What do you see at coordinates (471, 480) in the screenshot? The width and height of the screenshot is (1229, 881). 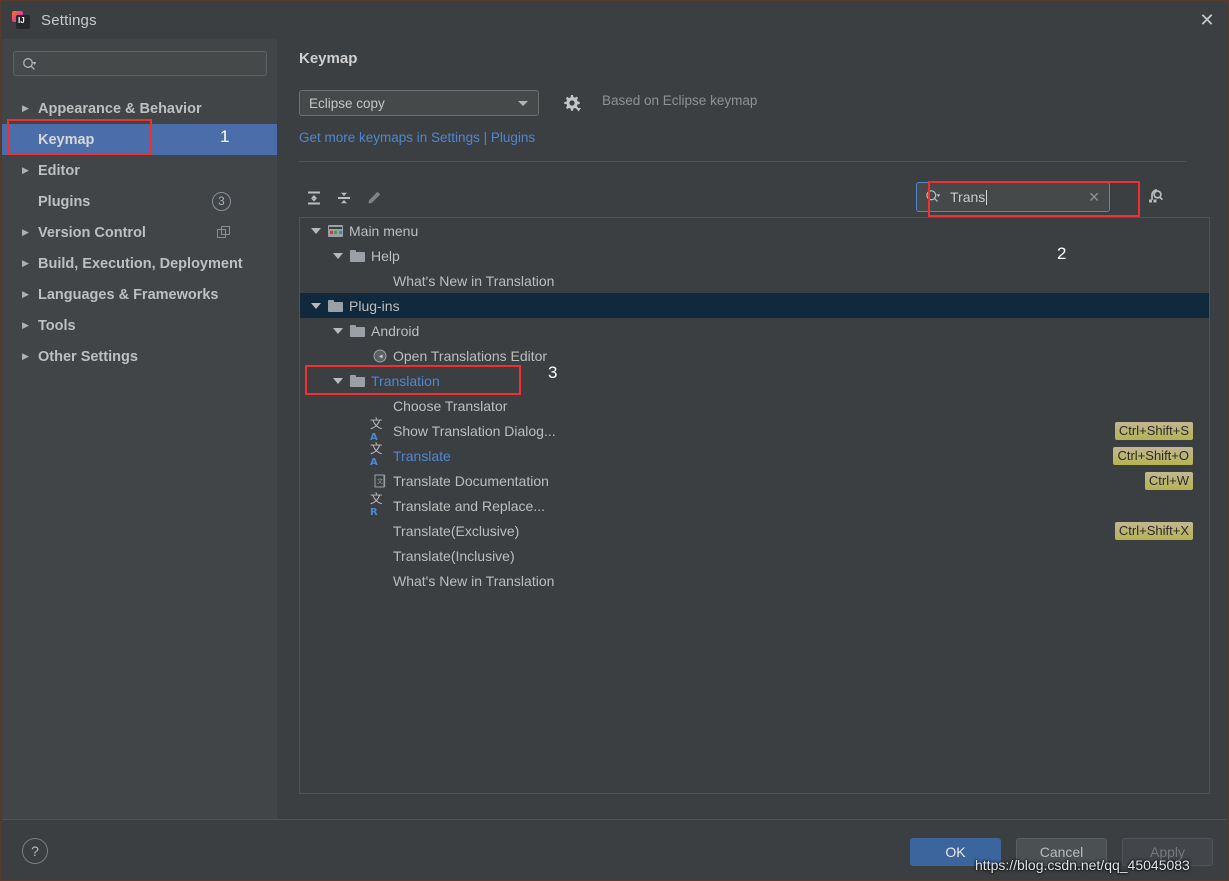 I see `tree-row-label: Translate Documentation` at bounding box center [471, 480].